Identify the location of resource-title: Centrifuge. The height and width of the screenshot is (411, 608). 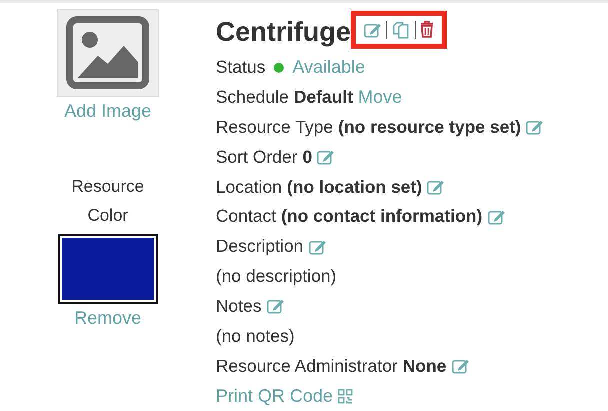
(283, 32).